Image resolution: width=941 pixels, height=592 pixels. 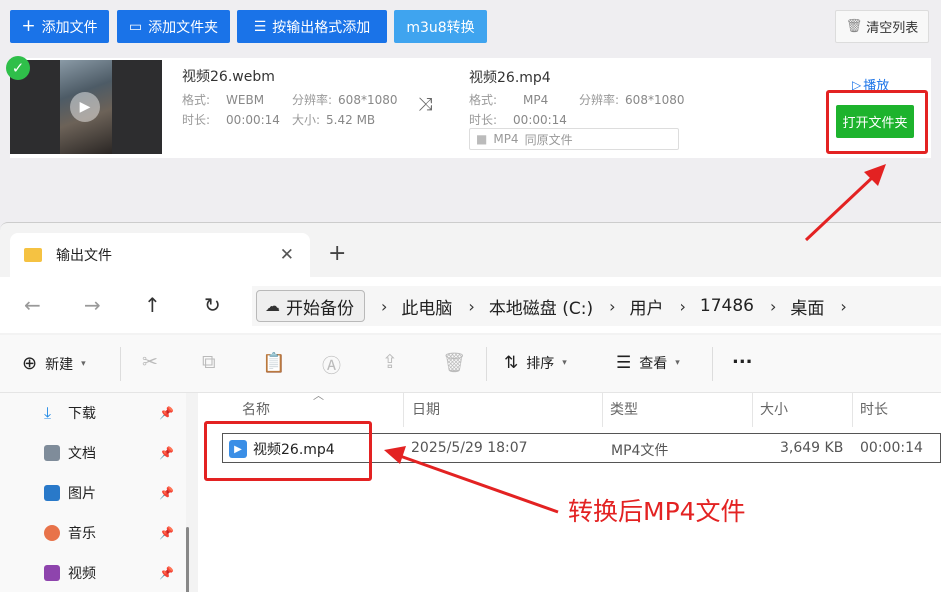 I want to click on source-filename: 视频26.webm, so click(x=228, y=77).